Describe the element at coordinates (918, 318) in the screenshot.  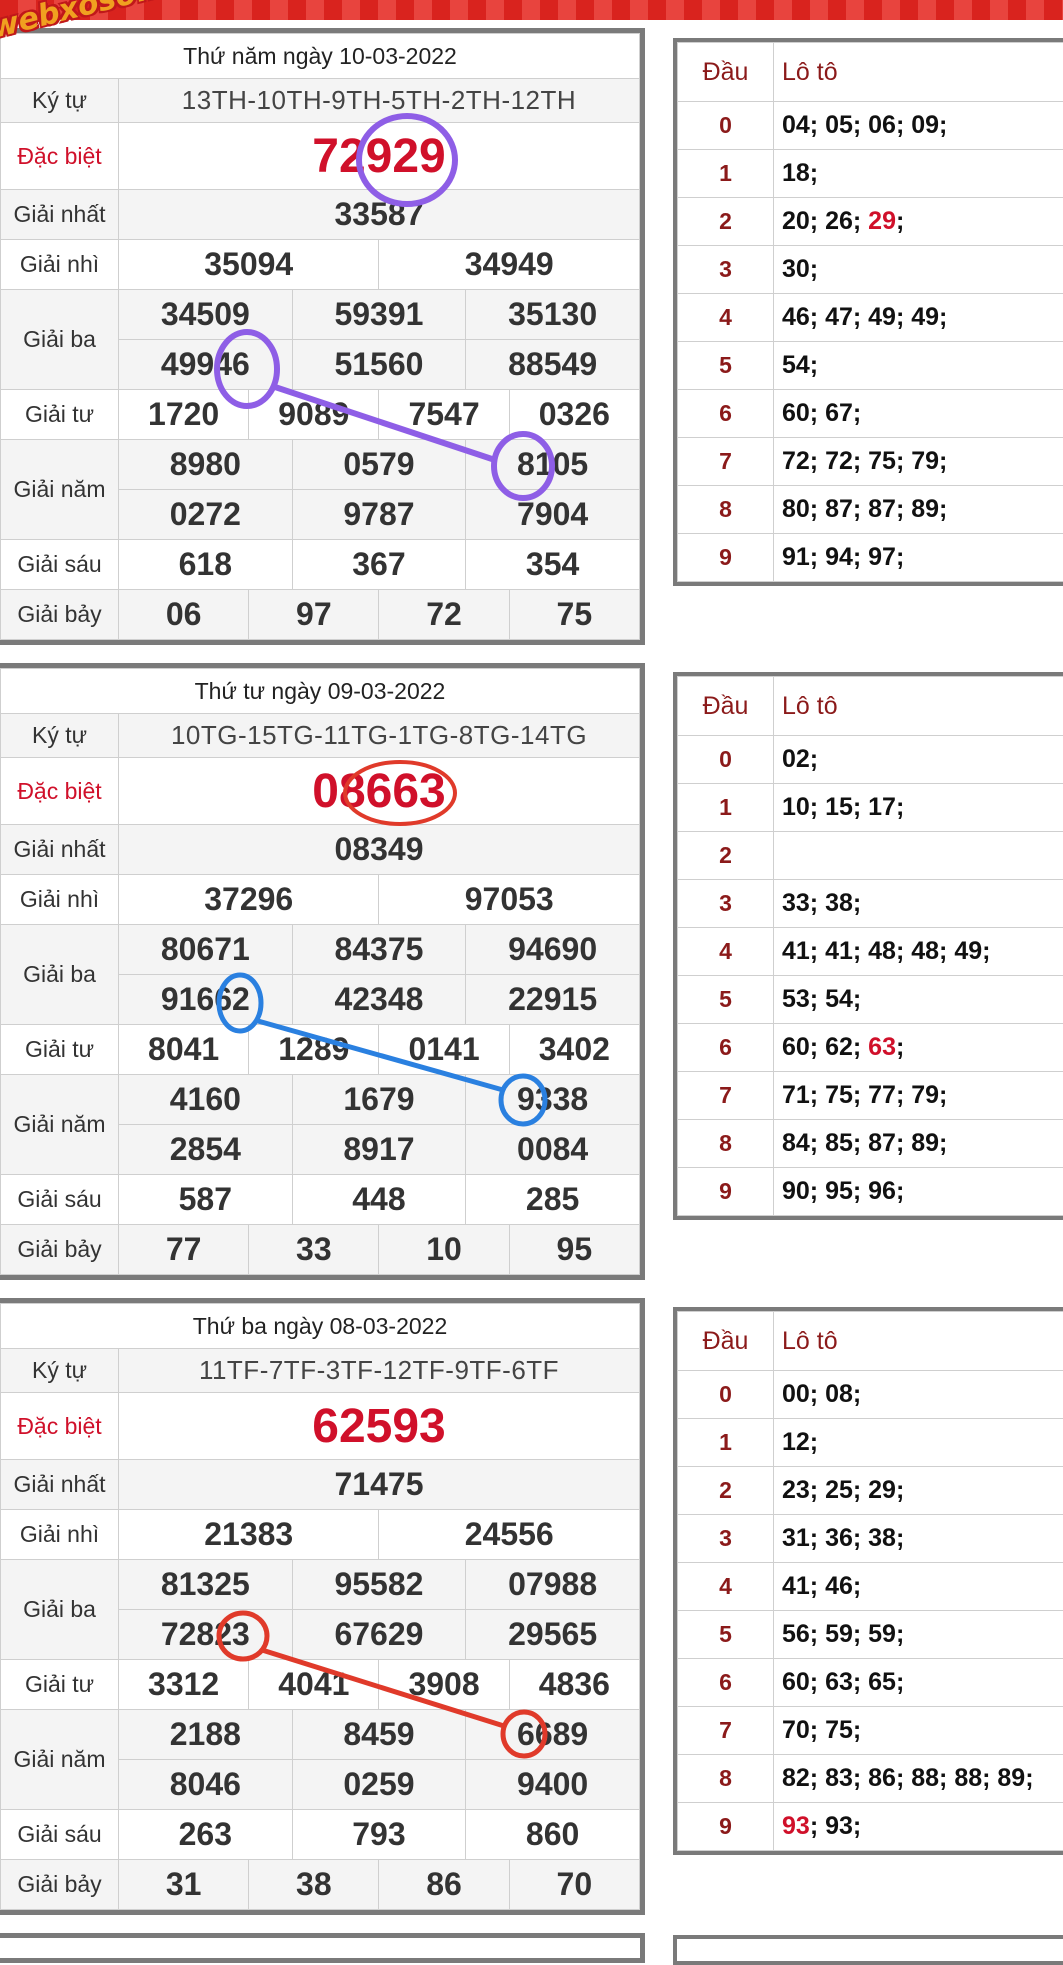
I see `loto-values: 46; 47; 49; 49;` at that location.